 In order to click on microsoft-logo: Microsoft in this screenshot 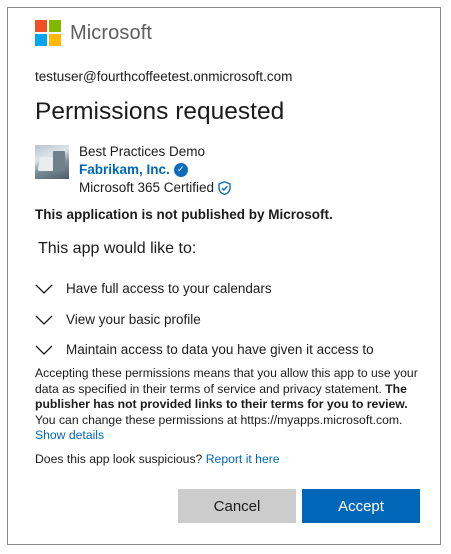, I will do `click(93, 33)`.